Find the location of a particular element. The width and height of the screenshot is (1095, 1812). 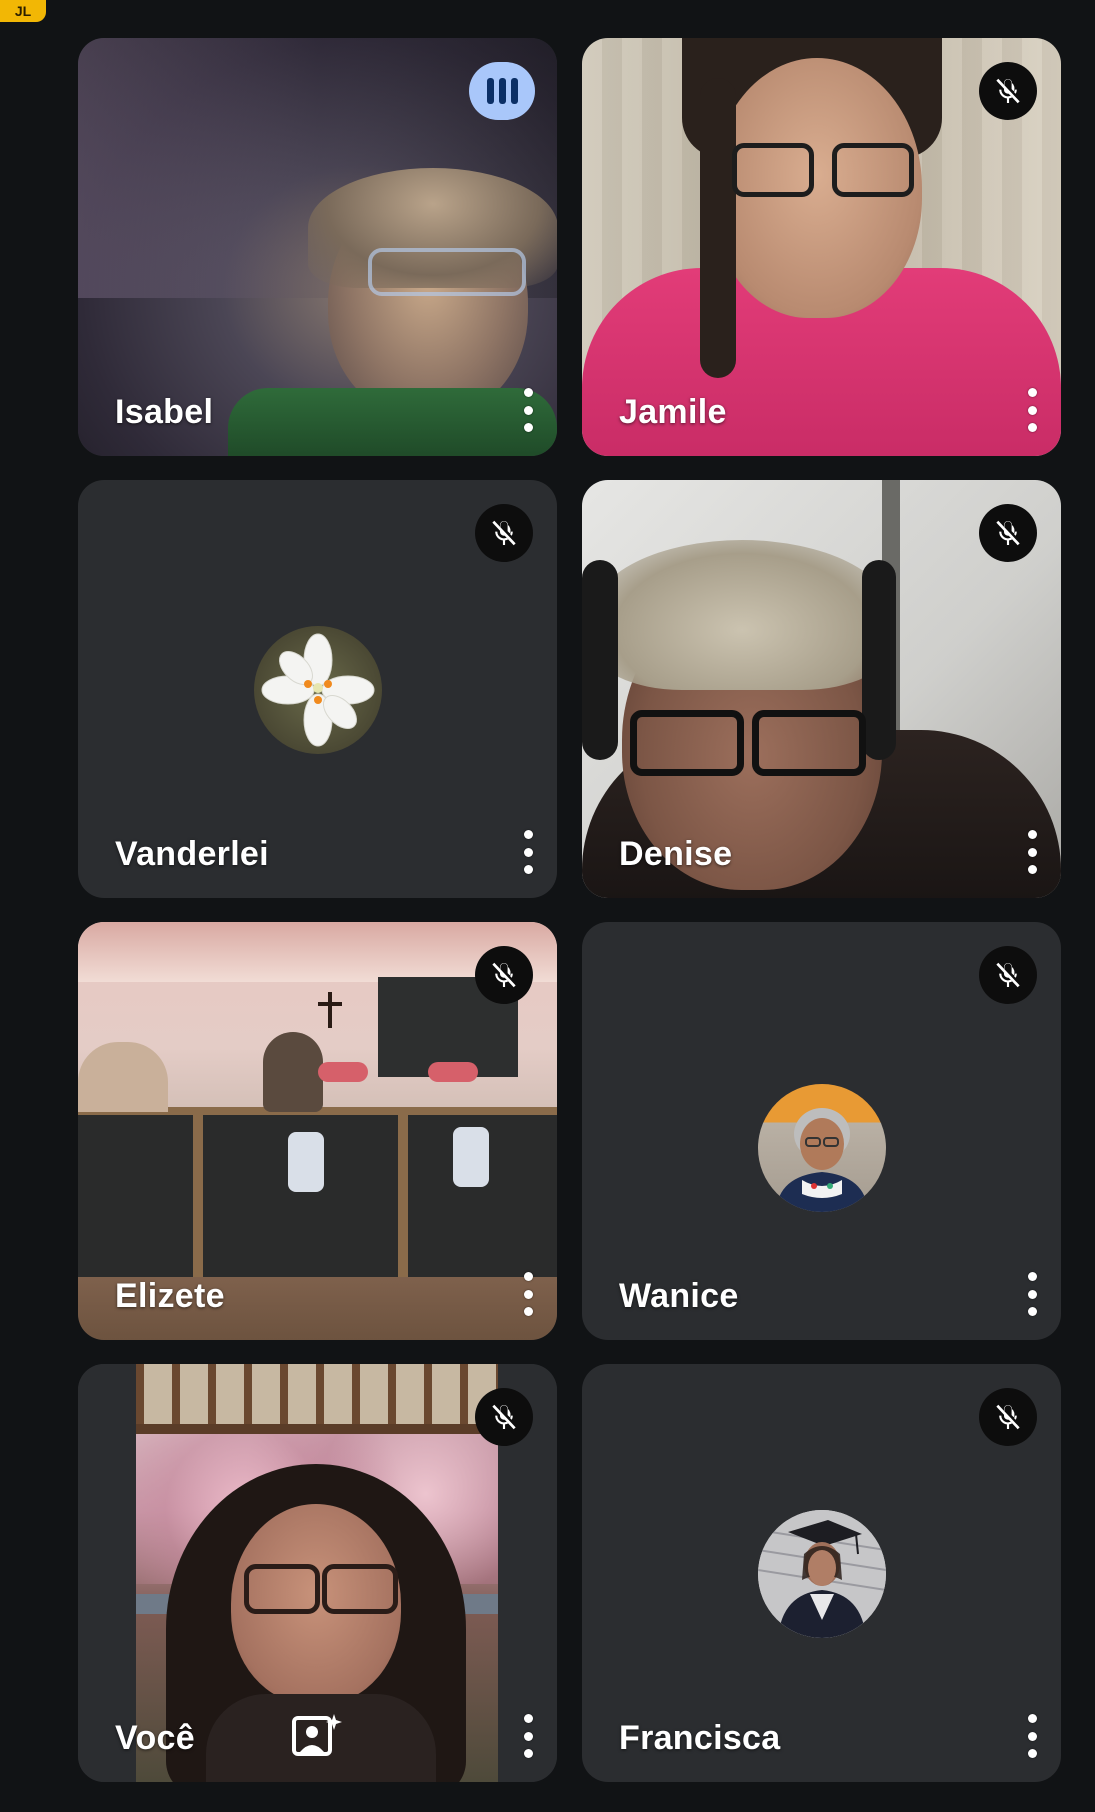

participant-tile-francisca: Francisca is located at coordinates (821, 1573).